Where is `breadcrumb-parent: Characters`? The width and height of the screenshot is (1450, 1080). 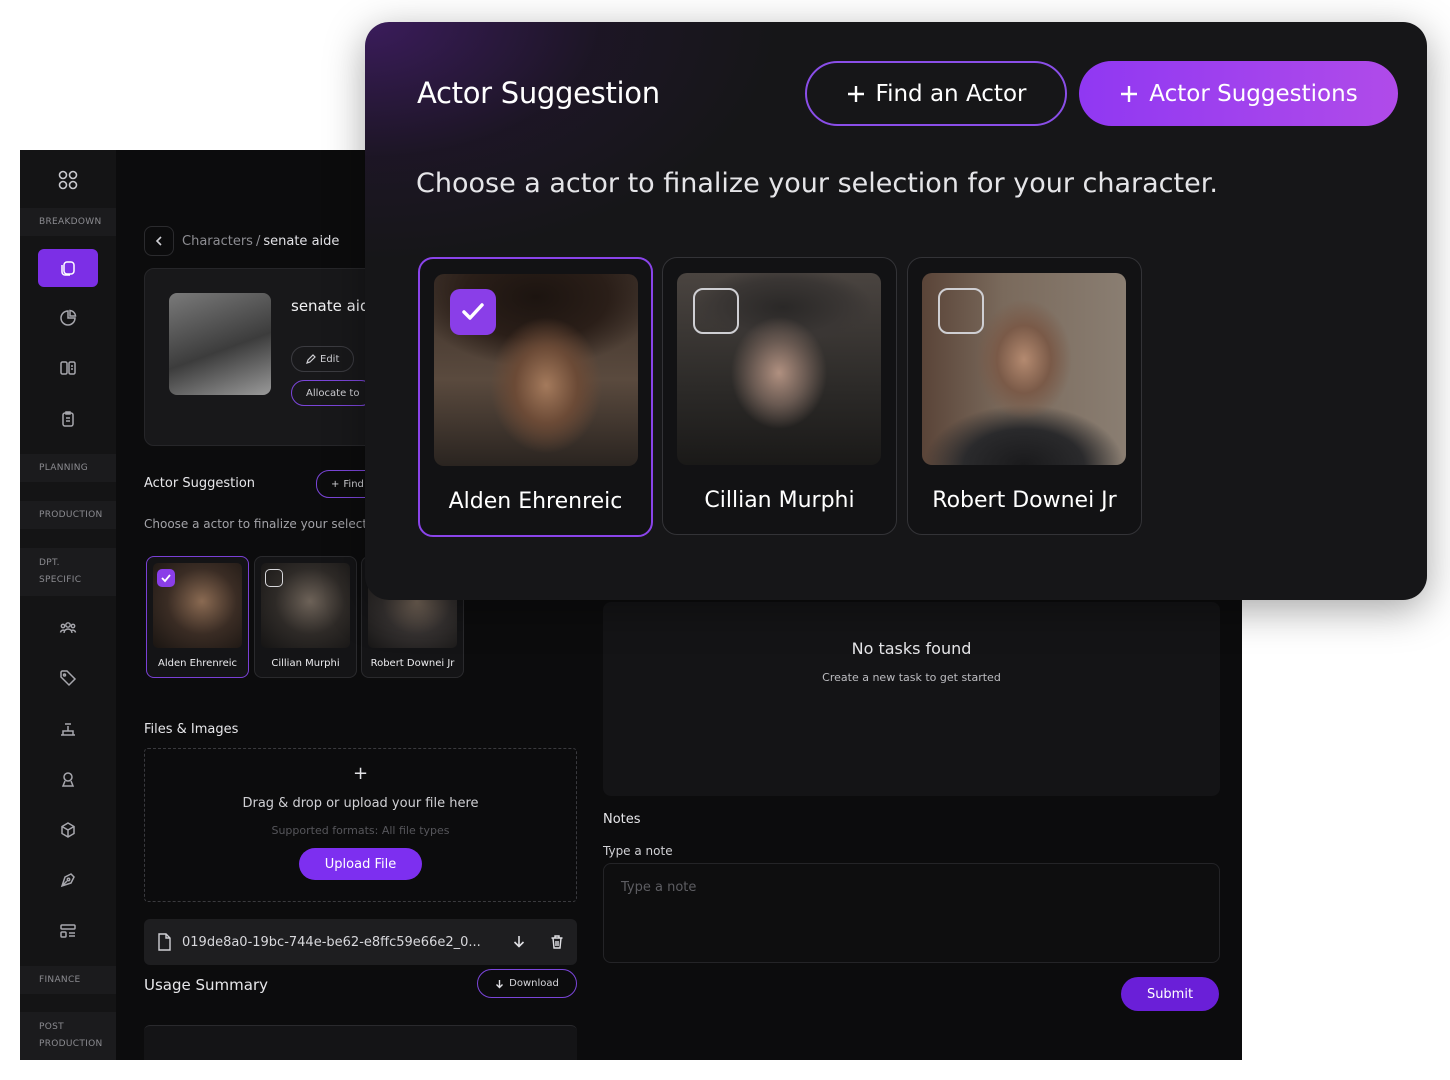 breadcrumb-parent: Characters is located at coordinates (217, 241).